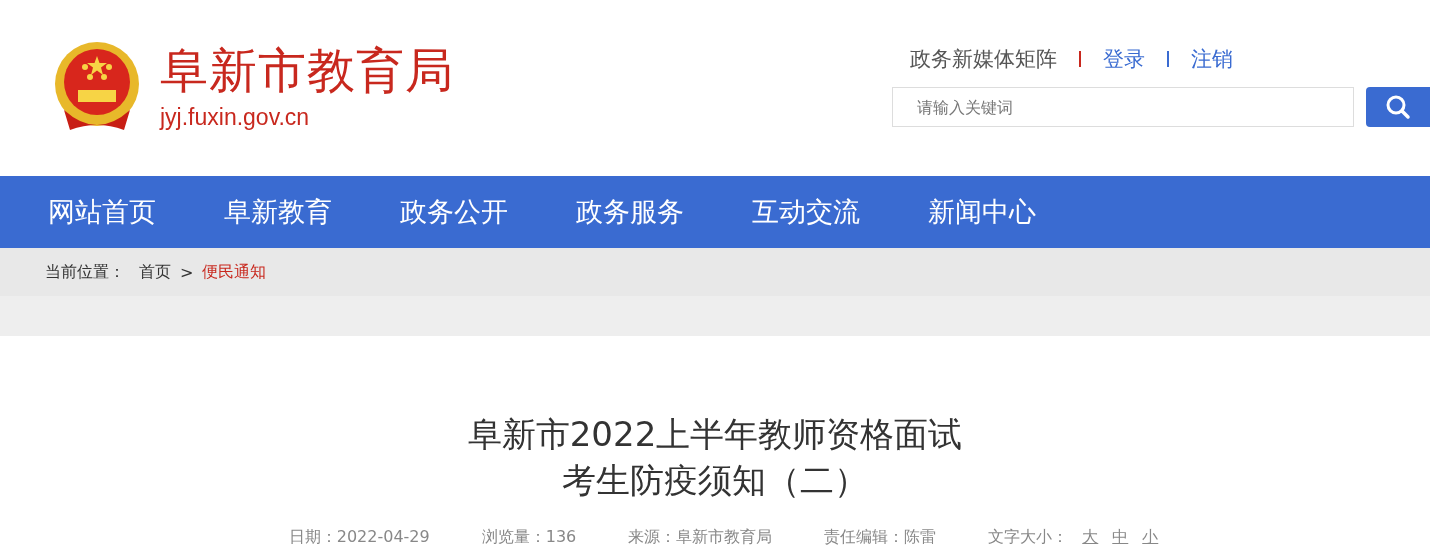 This screenshot has height=557, width=1430. Describe the element at coordinates (1150, 537) in the screenshot. I see `font-size-option: 小` at that location.